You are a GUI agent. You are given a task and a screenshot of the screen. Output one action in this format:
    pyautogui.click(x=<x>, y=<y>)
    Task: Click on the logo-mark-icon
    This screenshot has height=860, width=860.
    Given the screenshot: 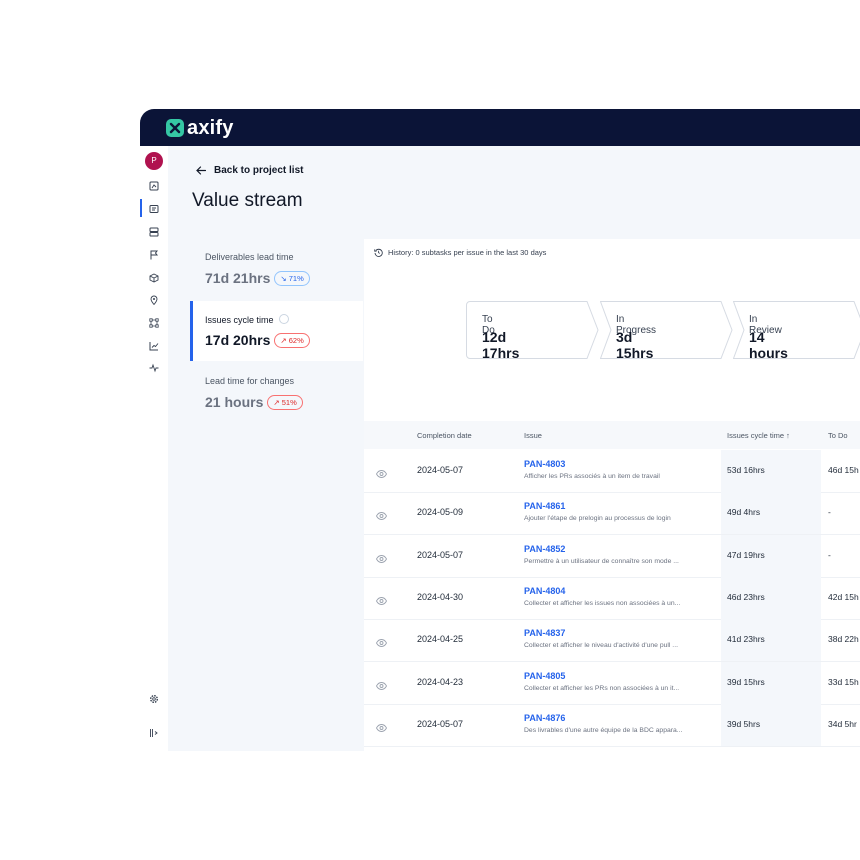 What is the action you would take?
    pyautogui.click(x=175, y=128)
    